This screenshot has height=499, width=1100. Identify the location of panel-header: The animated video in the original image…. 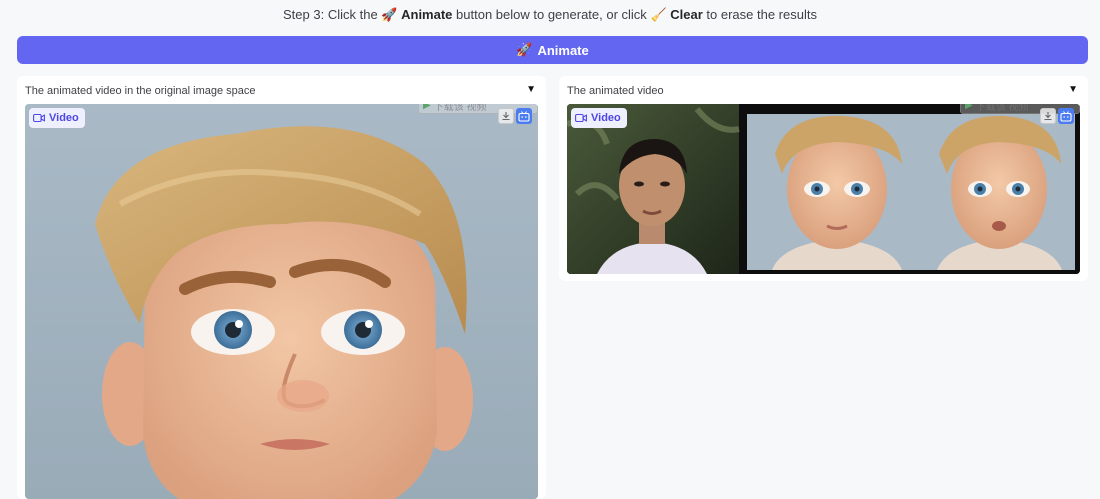
(280, 92).